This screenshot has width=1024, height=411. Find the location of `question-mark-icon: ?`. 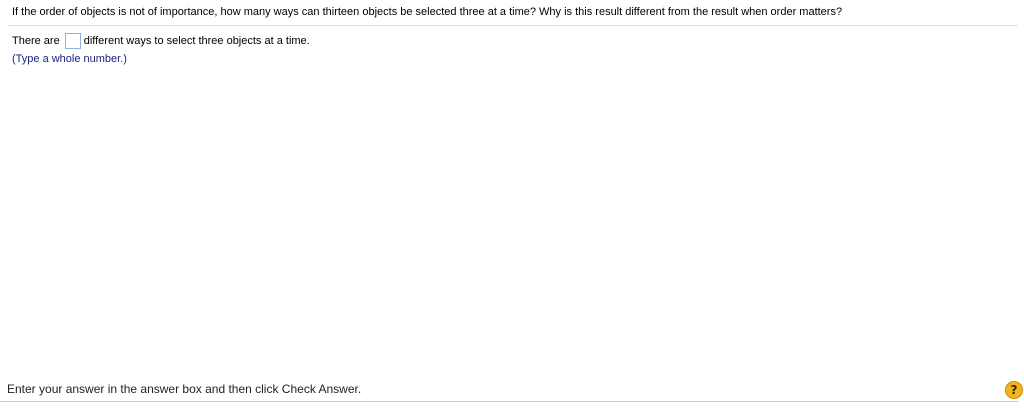

question-mark-icon: ? is located at coordinates (1014, 390).